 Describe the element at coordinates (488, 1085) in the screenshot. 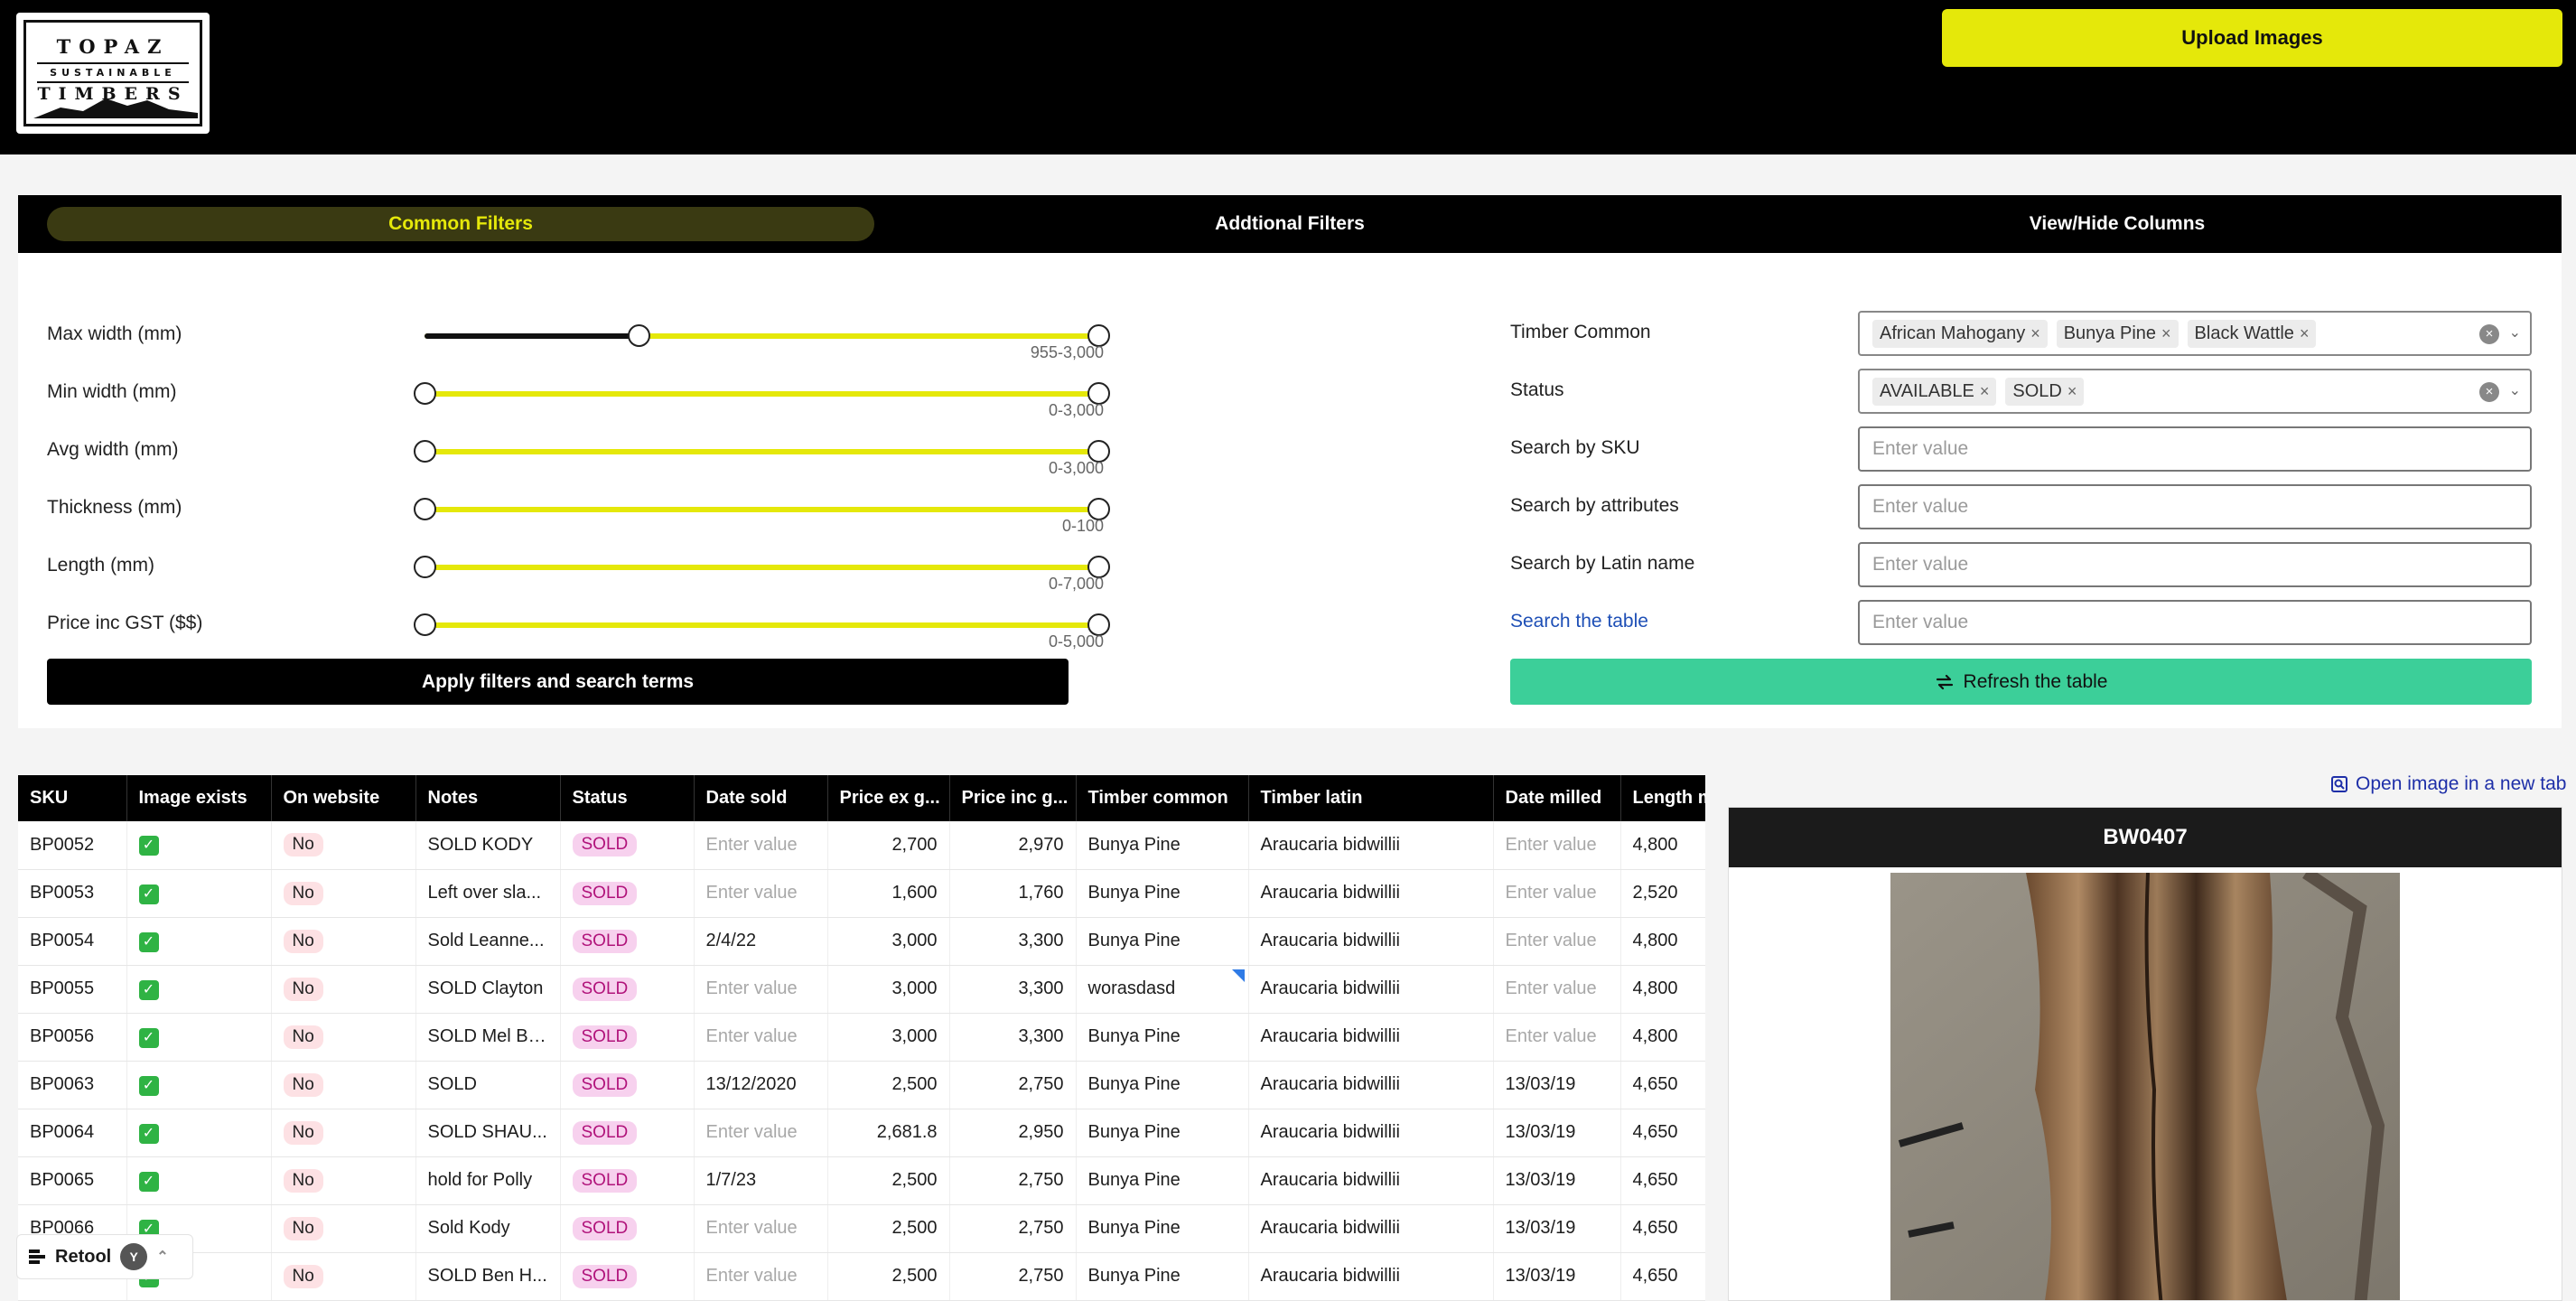

I see `cell-notes: SOLD` at that location.